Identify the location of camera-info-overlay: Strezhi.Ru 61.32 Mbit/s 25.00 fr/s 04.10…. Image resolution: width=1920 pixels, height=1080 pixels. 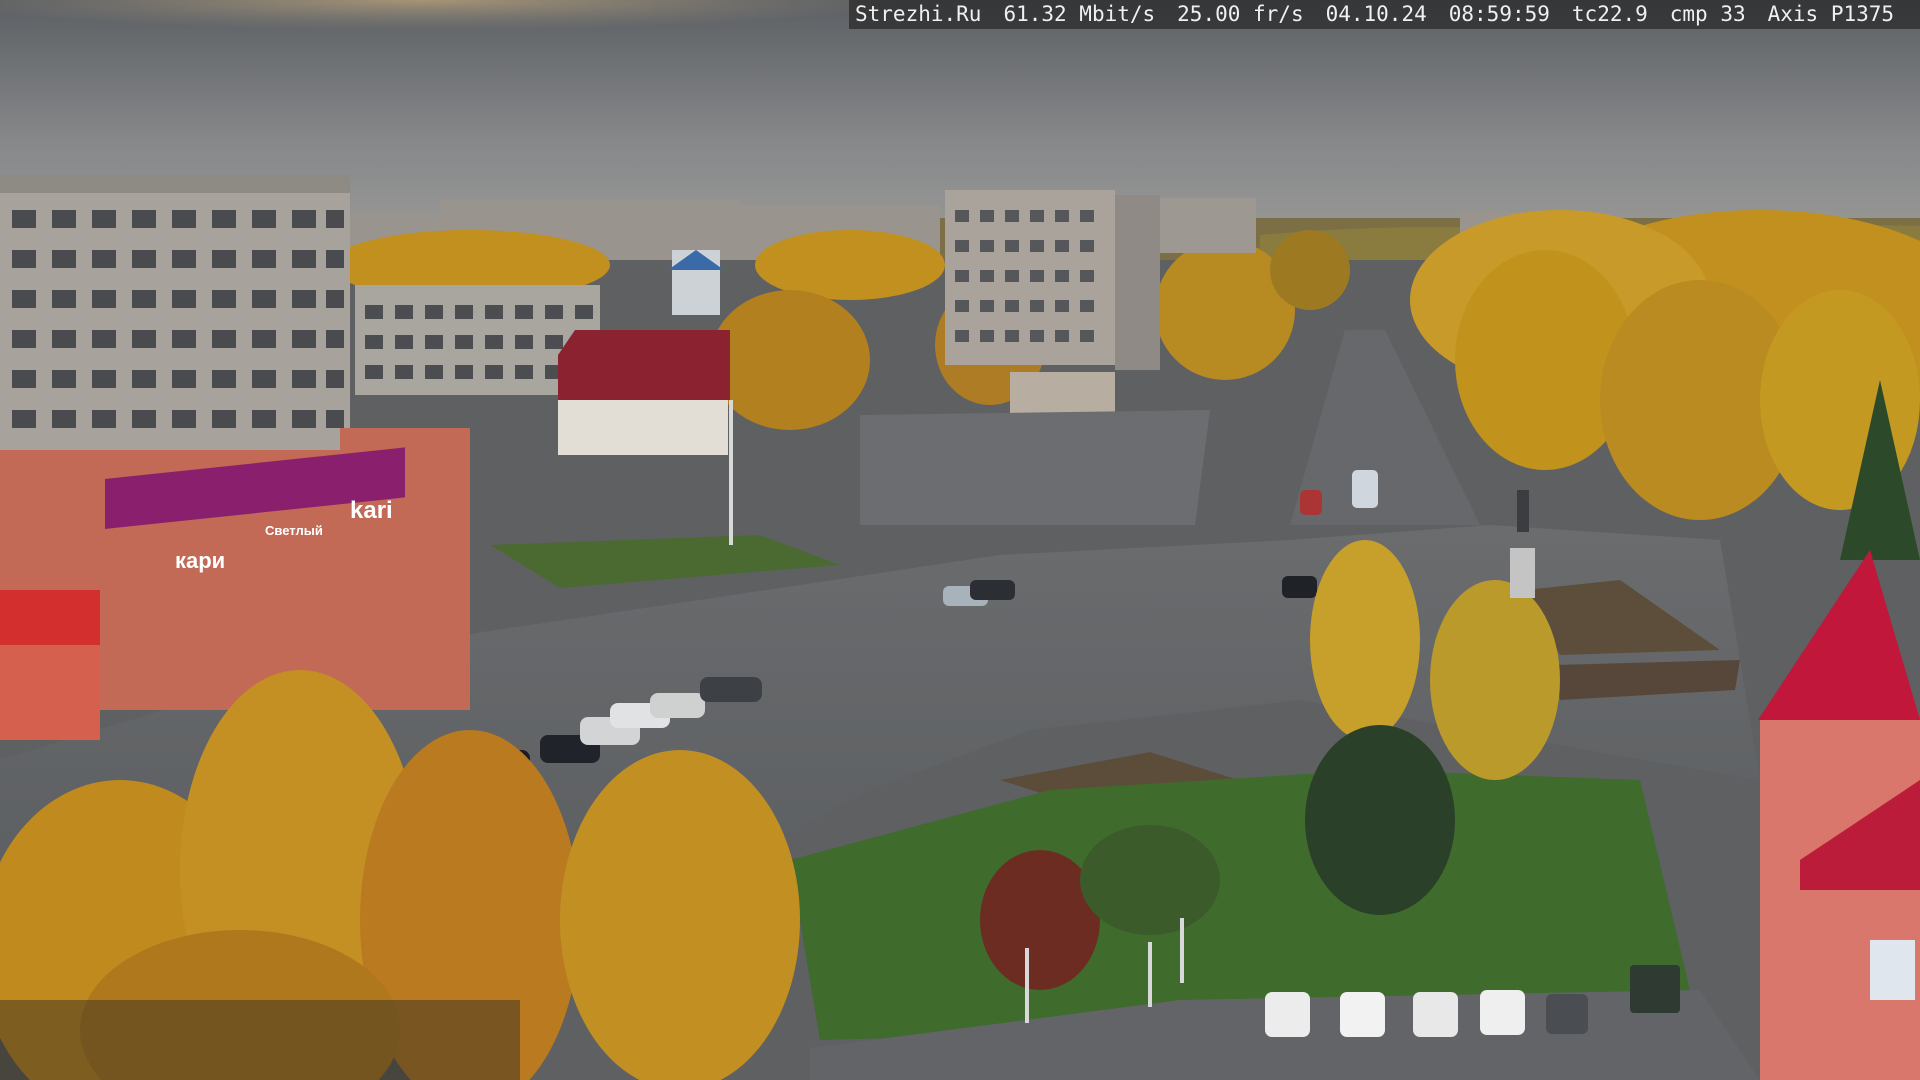
(1384, 14).